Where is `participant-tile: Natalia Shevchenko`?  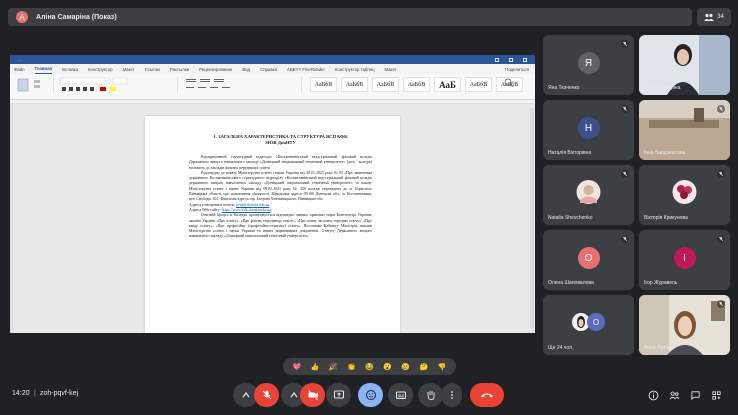 participant-tile: Natalia Shevchenko is located at coordinates (588, 195).